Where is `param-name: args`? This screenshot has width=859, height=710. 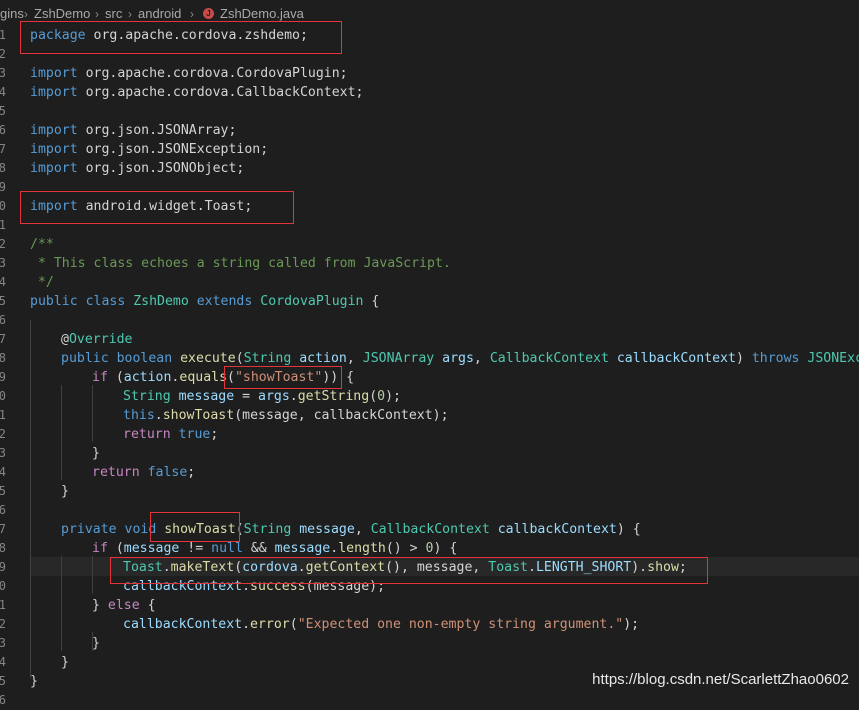
param-name: args is located at coordinates (454, 358).